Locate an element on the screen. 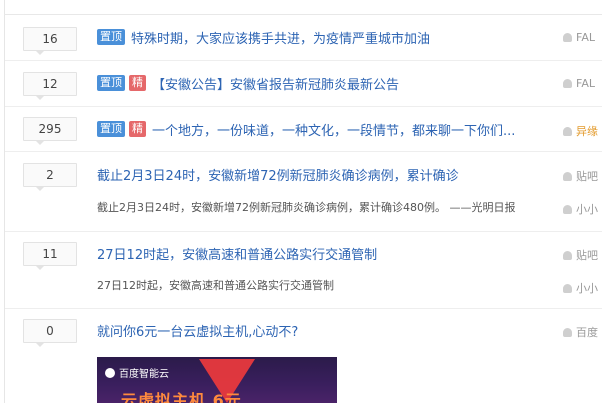 The image size is (602, 403). reply-count: 11 is located at coordinates (50, 256).